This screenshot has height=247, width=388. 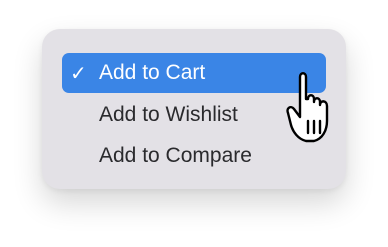 I want to click on menu-item-label: Add to Cart, so click(x=152, y=72).